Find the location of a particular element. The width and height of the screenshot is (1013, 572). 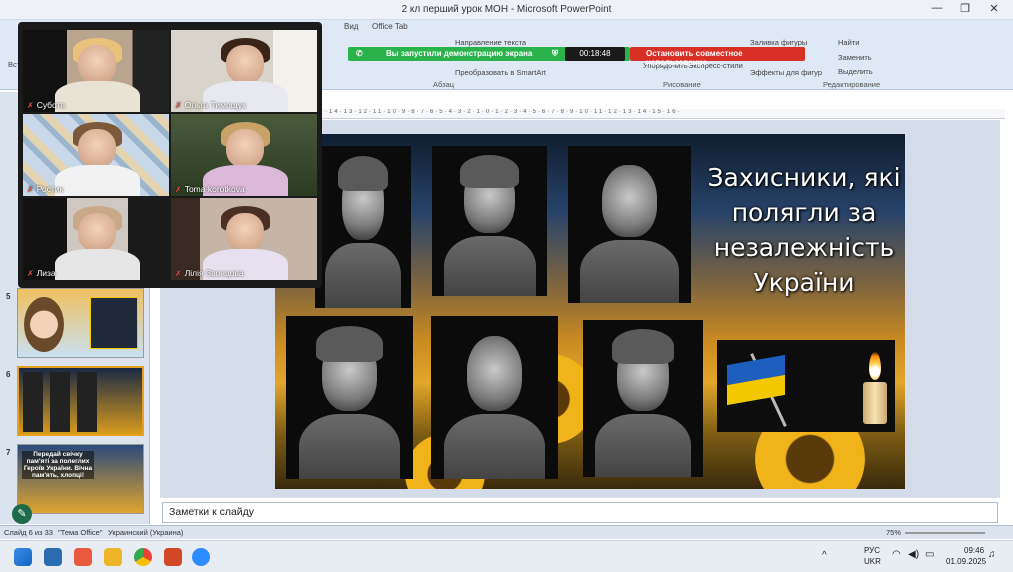

convert-smartart-button: Преобразовать в SmartArt is located at coordinates (500, 72).